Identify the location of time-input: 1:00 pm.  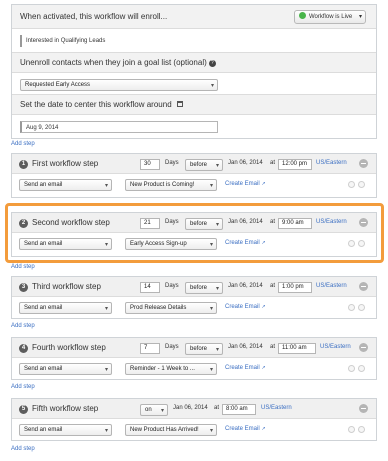
(295, 287).